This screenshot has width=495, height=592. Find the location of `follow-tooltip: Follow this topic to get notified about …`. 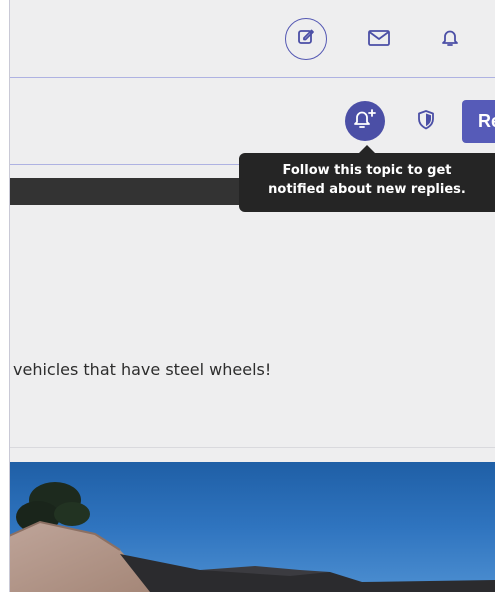

follow-tooltip: Follow this topic to get notified about … is located at coordinates (367, 178).